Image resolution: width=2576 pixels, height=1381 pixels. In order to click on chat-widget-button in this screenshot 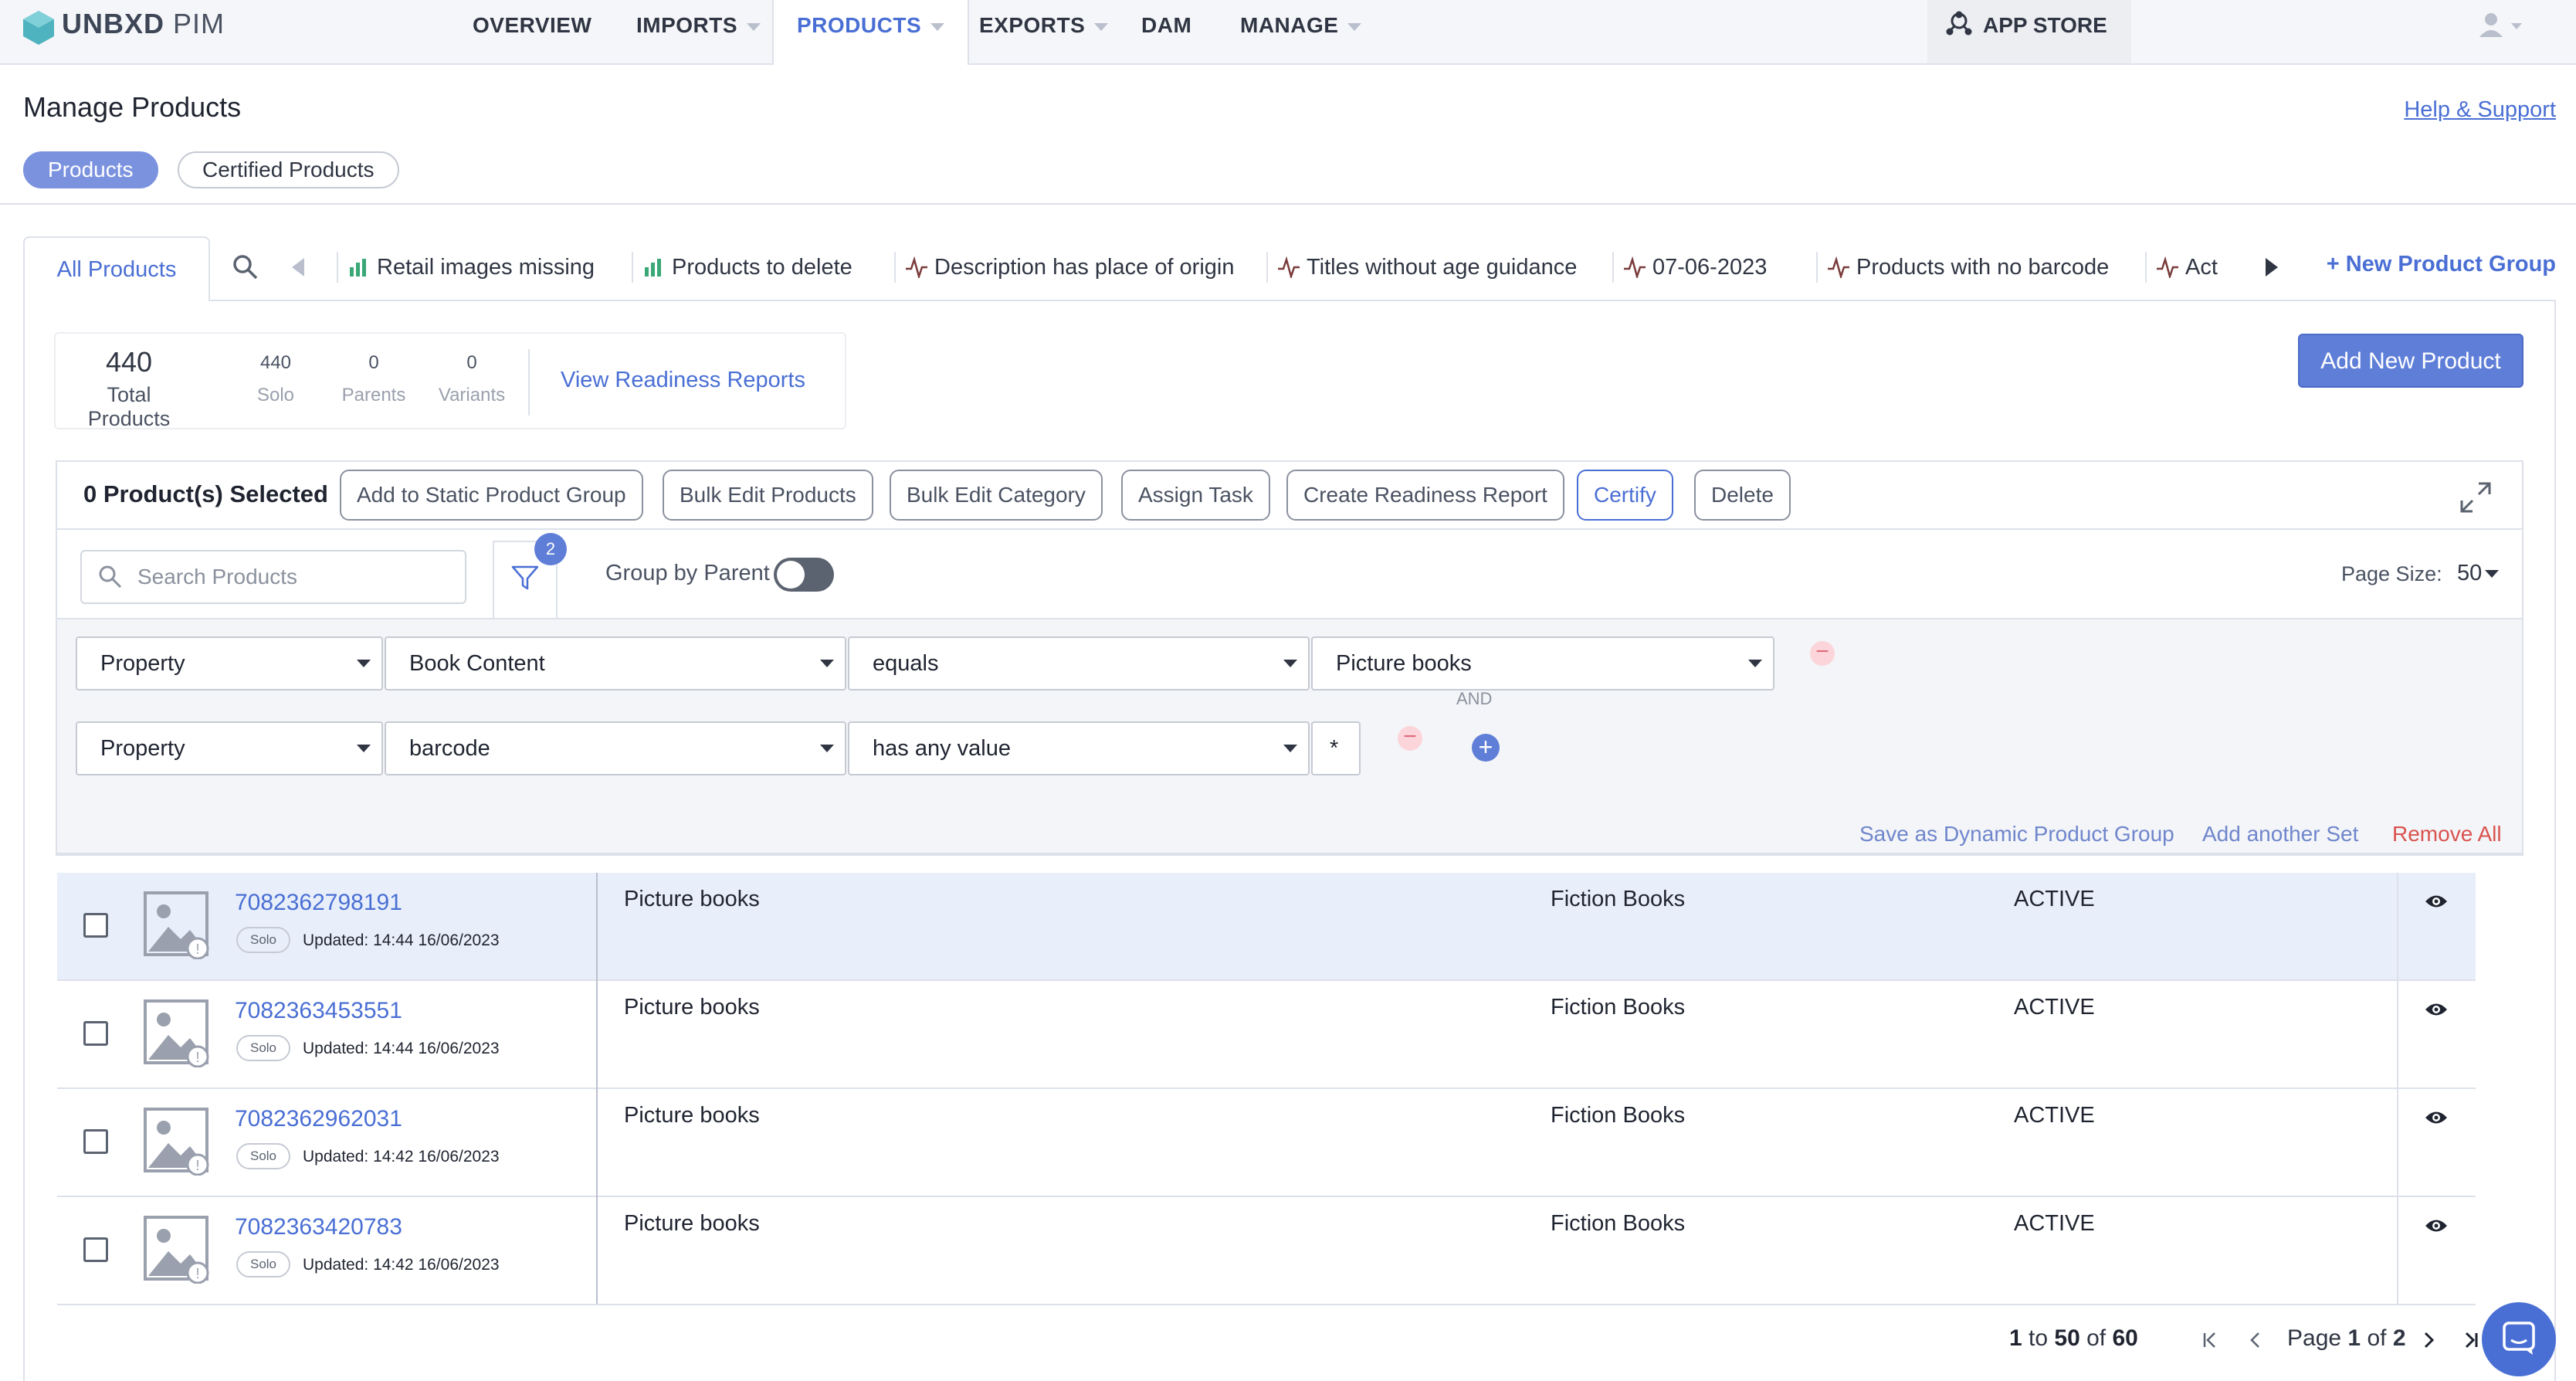, I will do `click(2519, 1339)`.